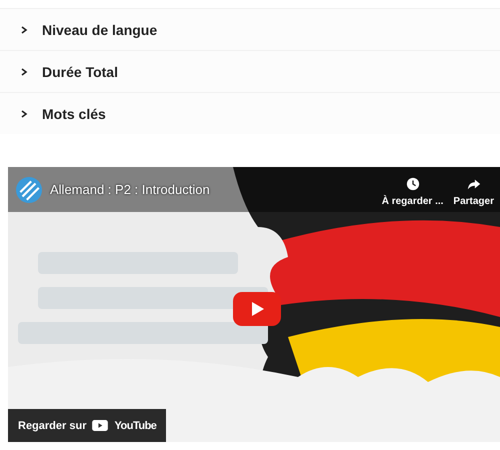 The height and width of the screenshot is (450, 500). What do you see at coordinates (80, 72) in the screenshot?
I see `accordion-label: Durée Total` at bounding box center [80, 72].